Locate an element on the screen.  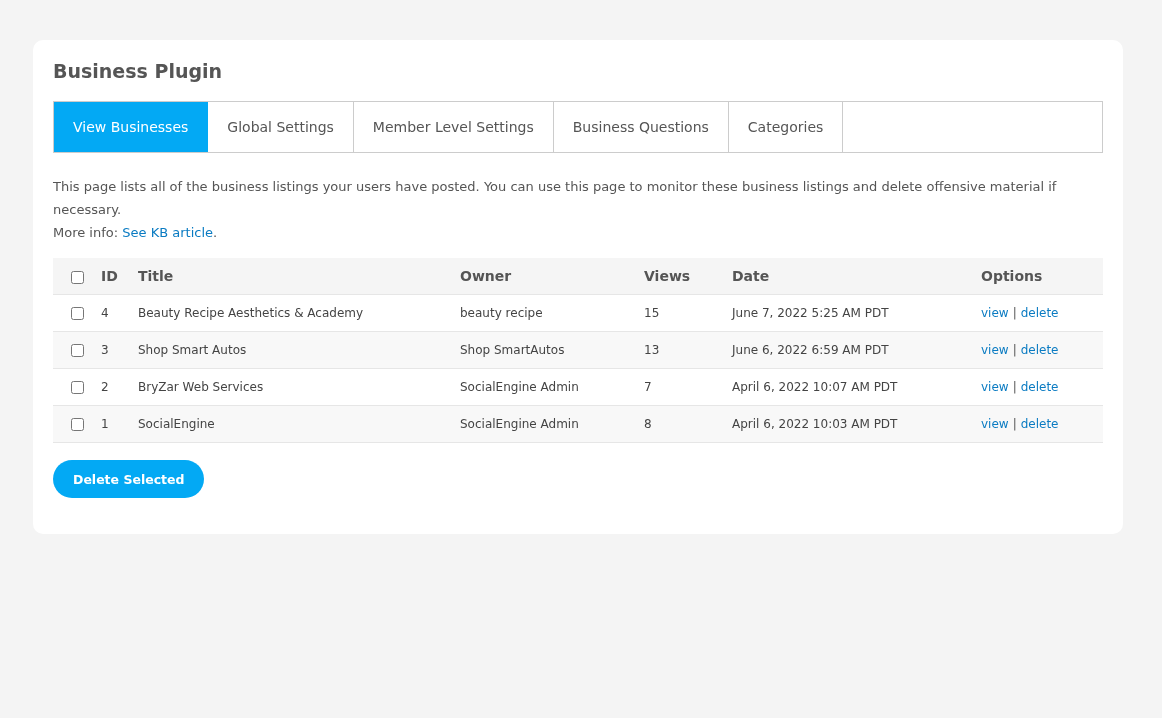
id-cell: 3 is located at coordinates (105, 350).